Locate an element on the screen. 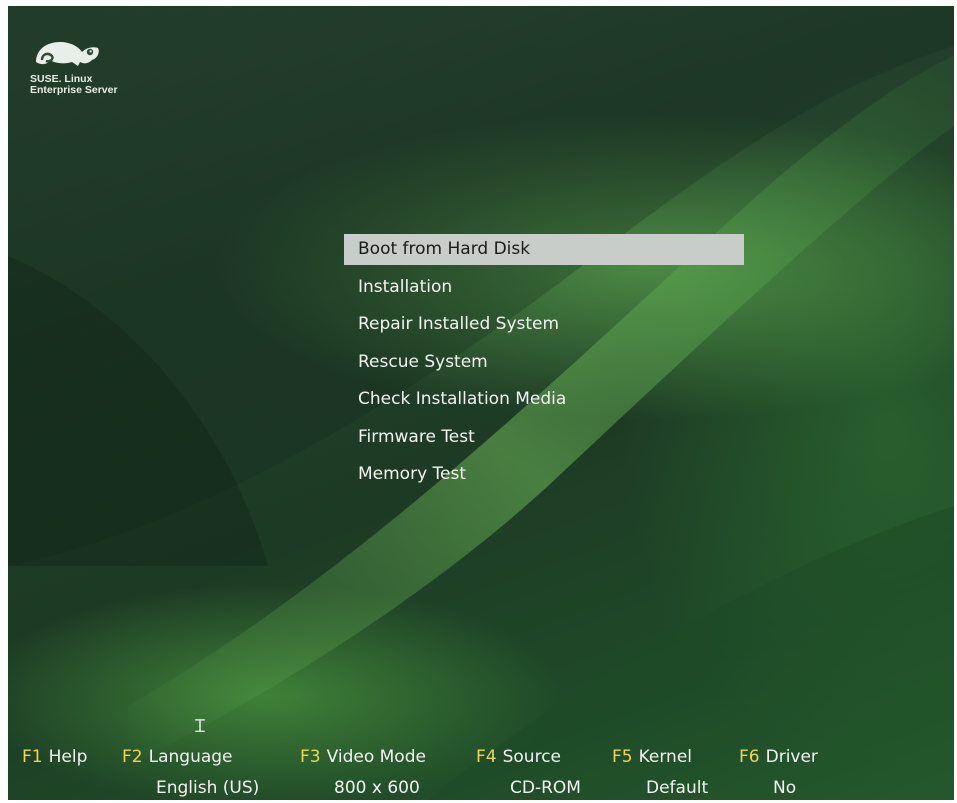 The image size is (957, 803). source-value: CD-ROM is located at coordinates (545, 788).